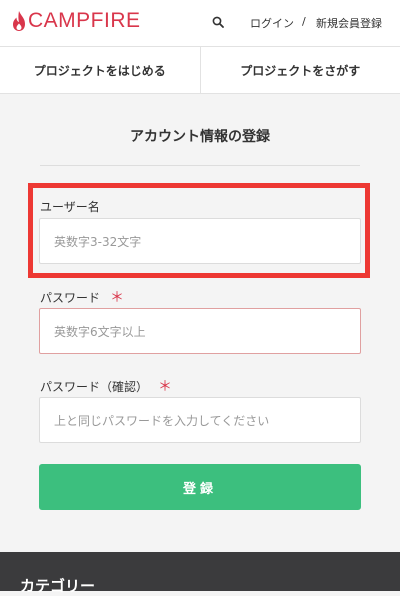 This screenshot has width=400, height=596. I want to click on password-confirm-label-text: パスワード（確認）, so click(94, 387).